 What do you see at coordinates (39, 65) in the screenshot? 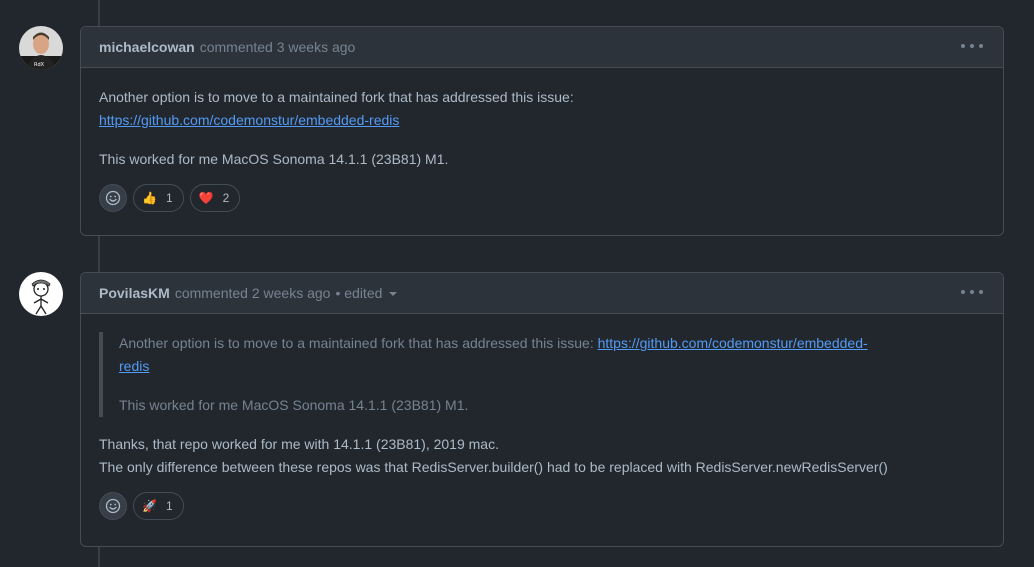
I see `svg-text: RdX` at bounding box center [39, 65].